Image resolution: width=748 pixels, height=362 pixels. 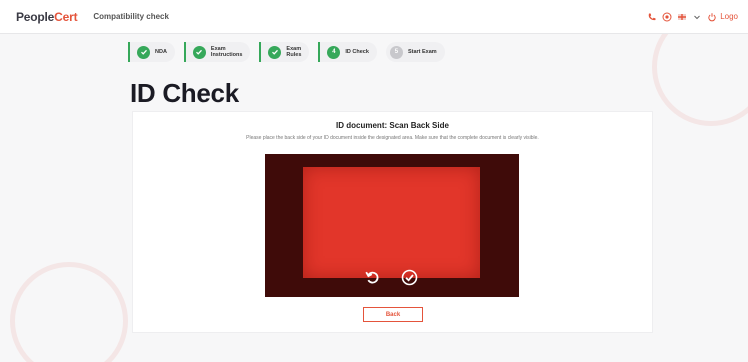 I want to click on top-bar: PeopleCert Compatibility check Logo, so click(x=374, y=17).